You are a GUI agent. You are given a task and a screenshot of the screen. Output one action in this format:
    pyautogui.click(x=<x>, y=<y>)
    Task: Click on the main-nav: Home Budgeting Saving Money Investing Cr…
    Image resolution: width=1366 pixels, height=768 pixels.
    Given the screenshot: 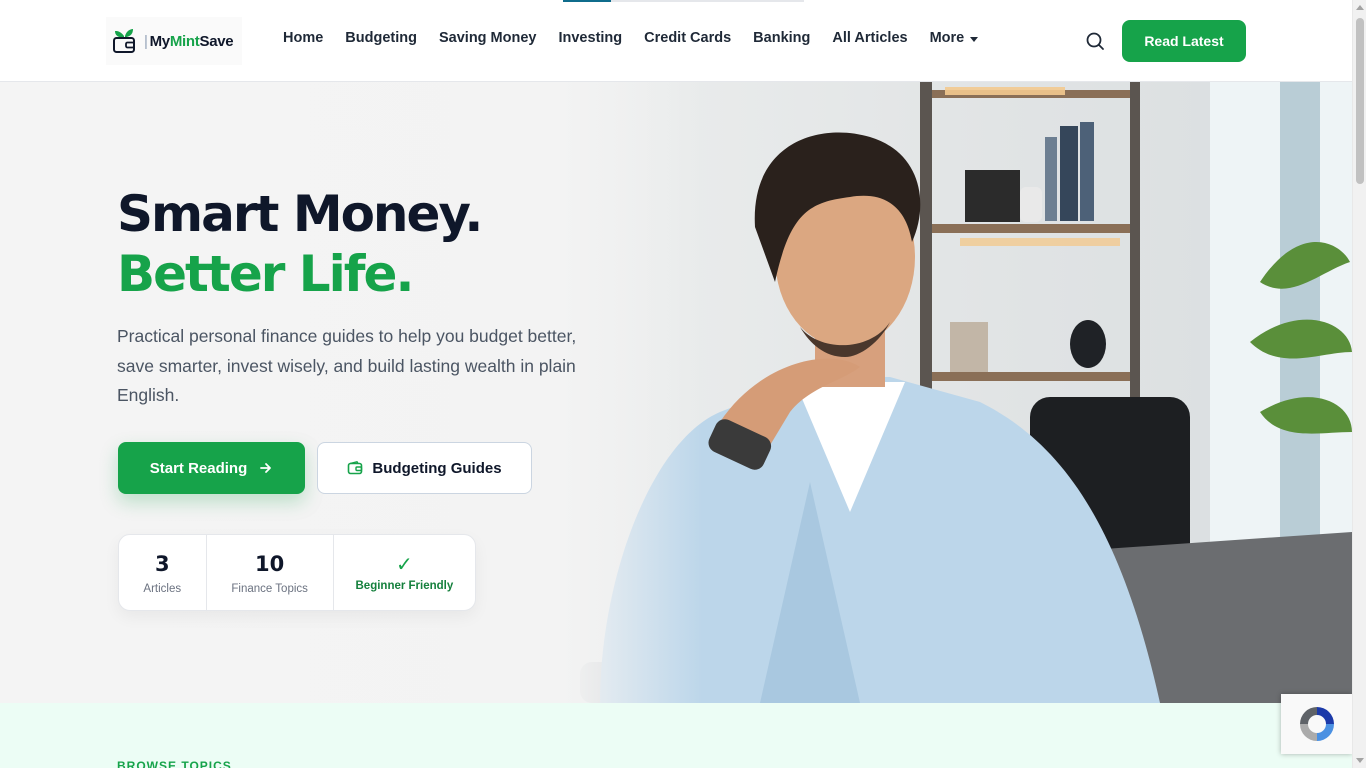 What is the action you would take?
    pyautogui.click(x=631, y=38)
    